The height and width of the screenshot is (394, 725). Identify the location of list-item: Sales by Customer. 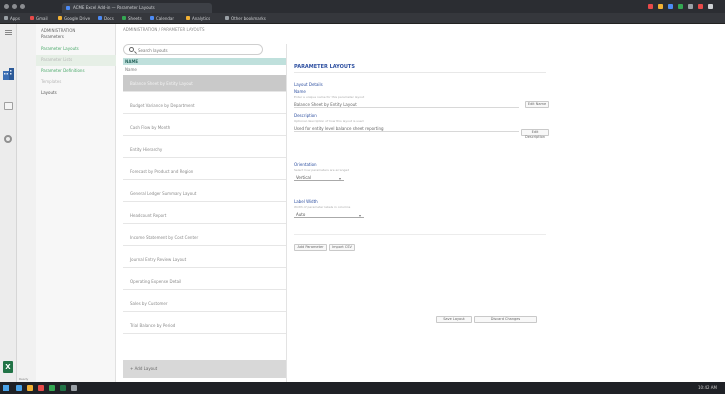
(204, 303).